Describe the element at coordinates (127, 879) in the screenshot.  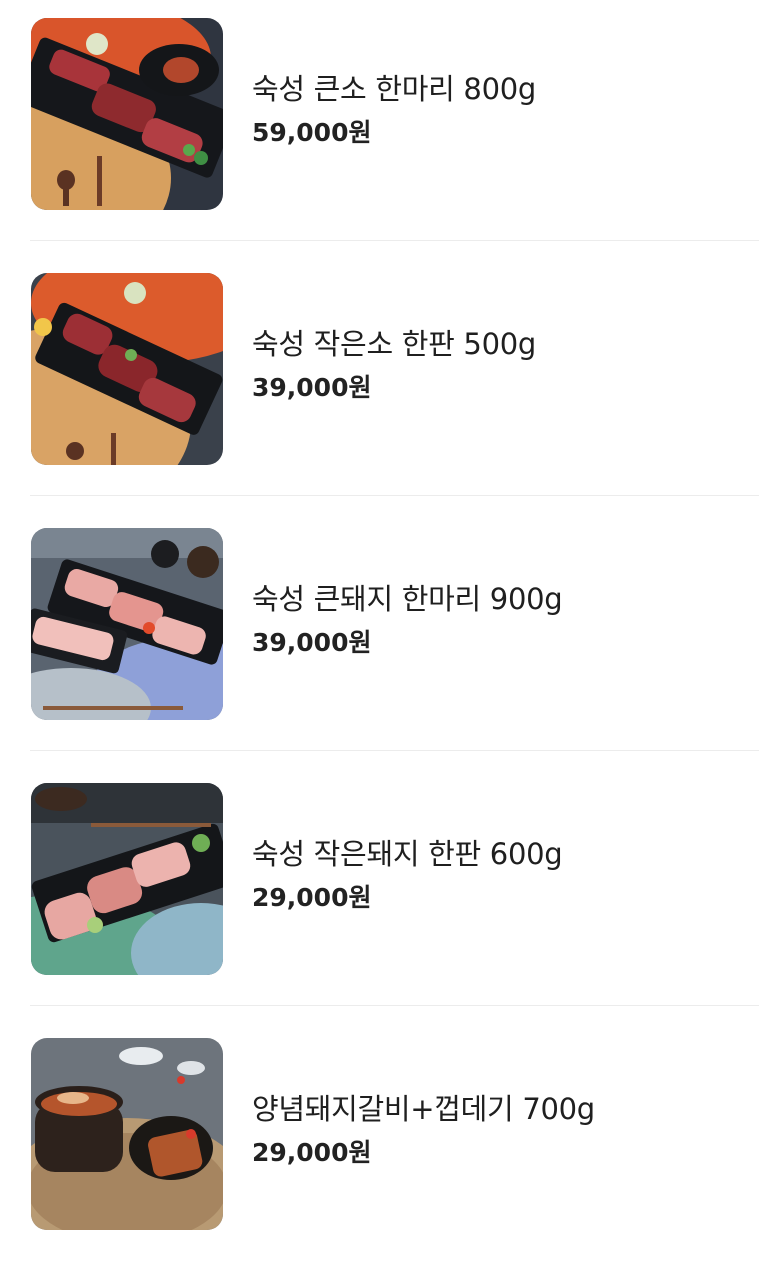
I see `pork-platter-small-photo` at that location.